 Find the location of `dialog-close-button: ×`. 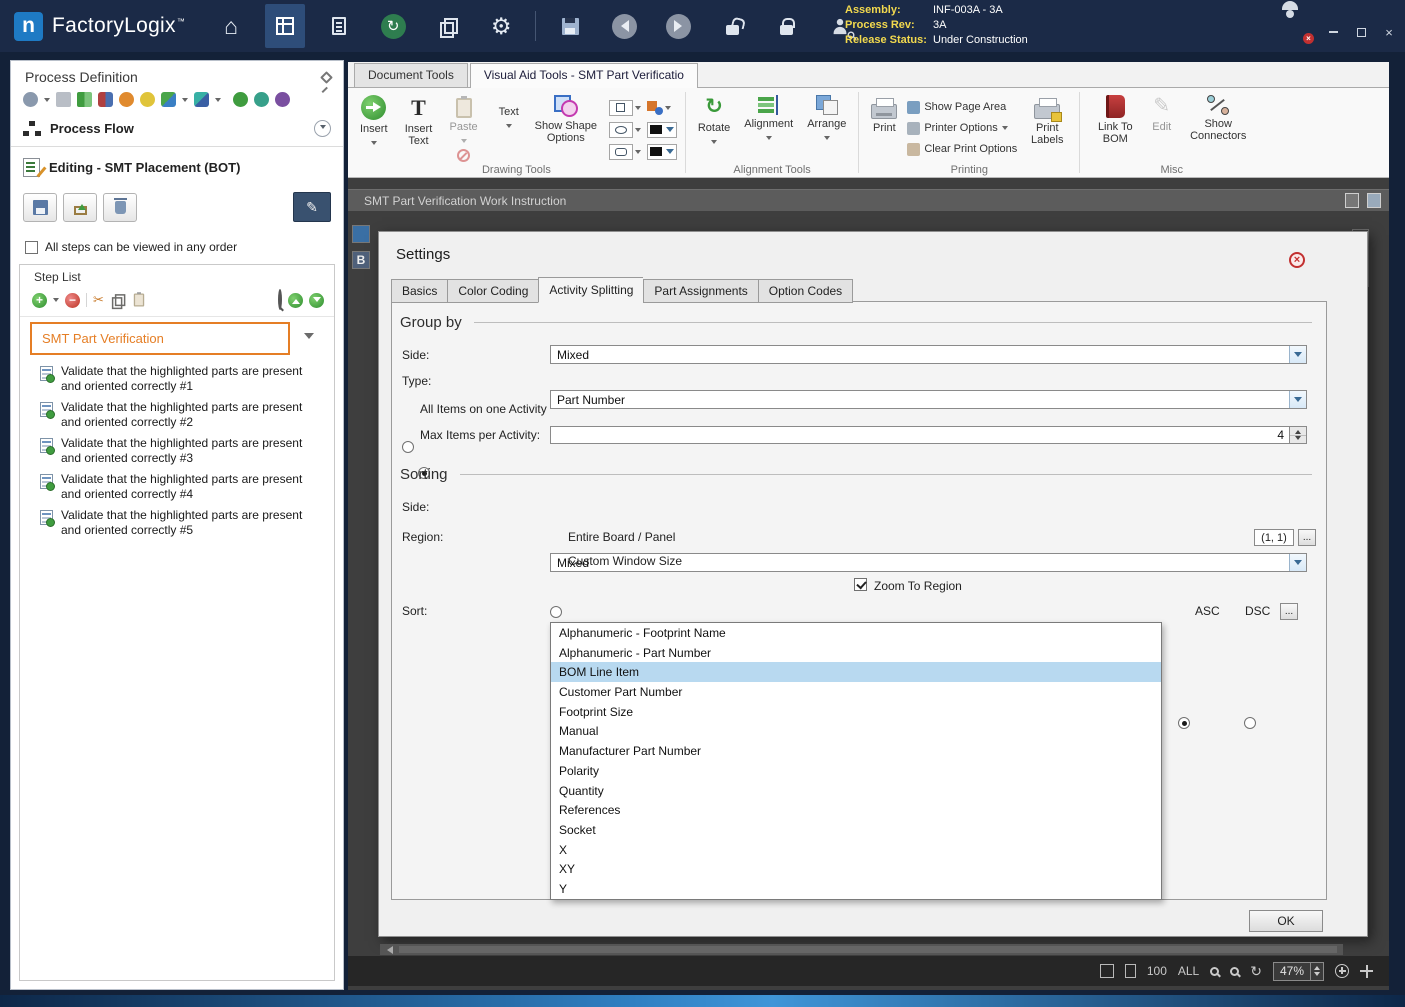

dialog-close-button: × is located at coordinates (1297, 260).